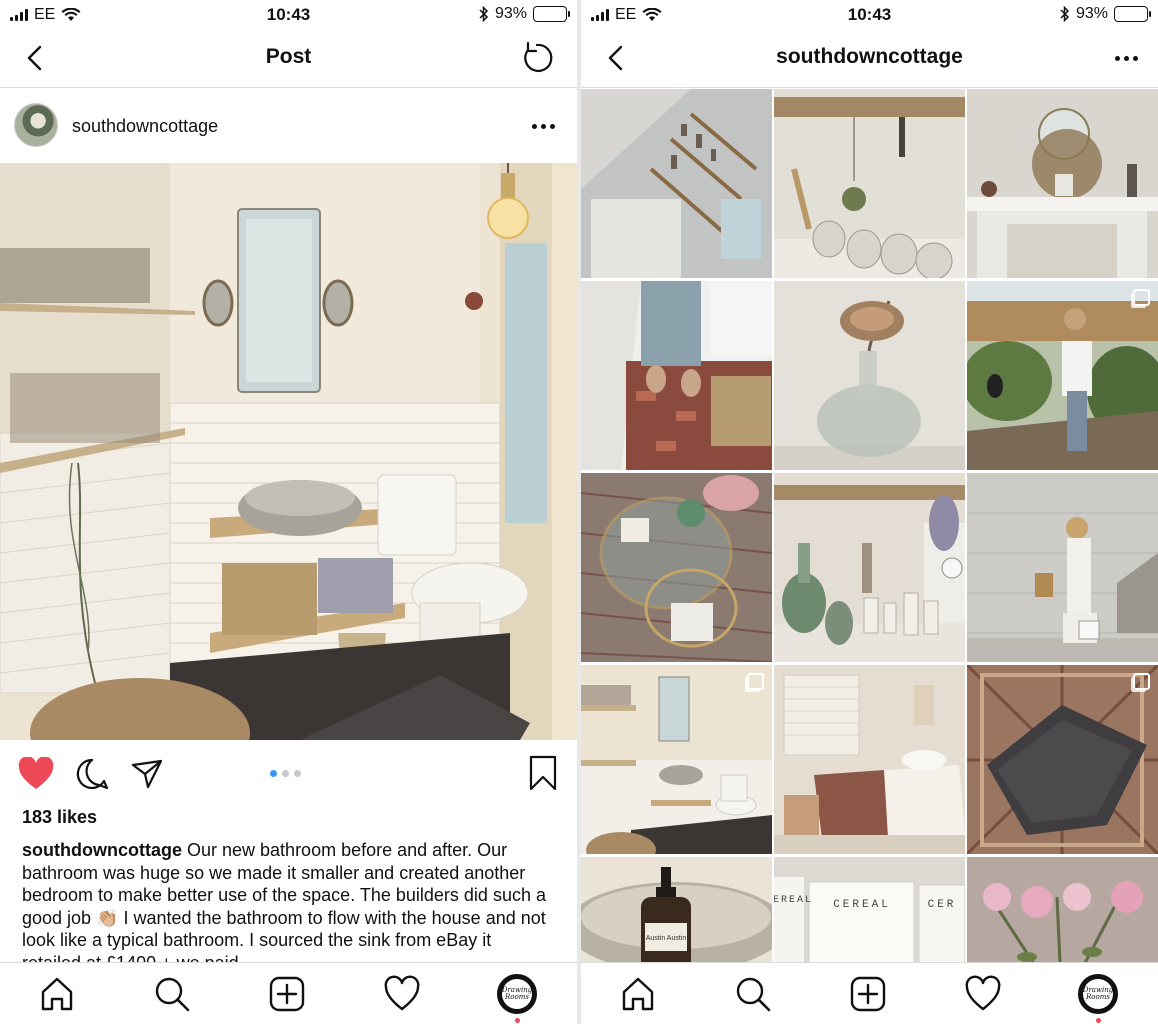  Describe the element at coordinates (102, 850) in the screenshot. I see `caption-username: southdowncottage` at that location.